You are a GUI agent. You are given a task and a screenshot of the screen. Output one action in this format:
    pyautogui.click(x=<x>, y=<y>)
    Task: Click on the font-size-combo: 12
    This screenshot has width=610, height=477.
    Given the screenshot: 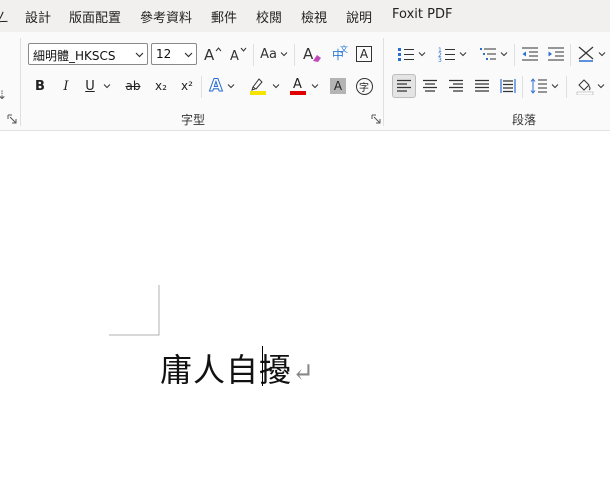 What is the action you would take?
    pyautogui.click(x=174, y=54)
    